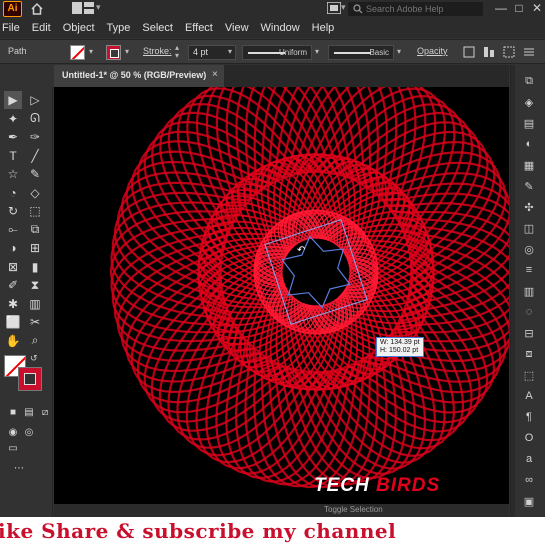  Describe the element at coordinates (29, 432) in the screenshot. I see `draw-behind-icon: ◎` at that location.